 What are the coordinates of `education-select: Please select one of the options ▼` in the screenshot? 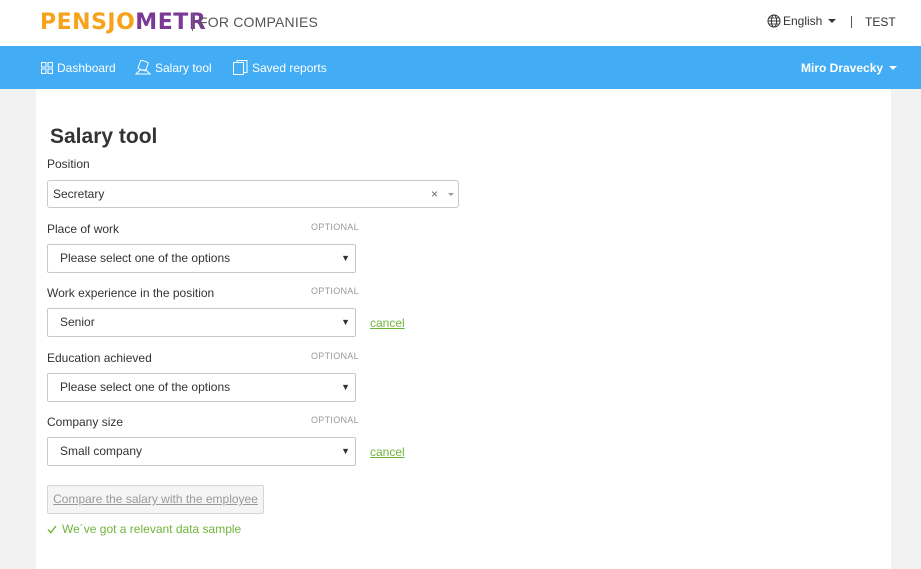 It's located at (201, 387).